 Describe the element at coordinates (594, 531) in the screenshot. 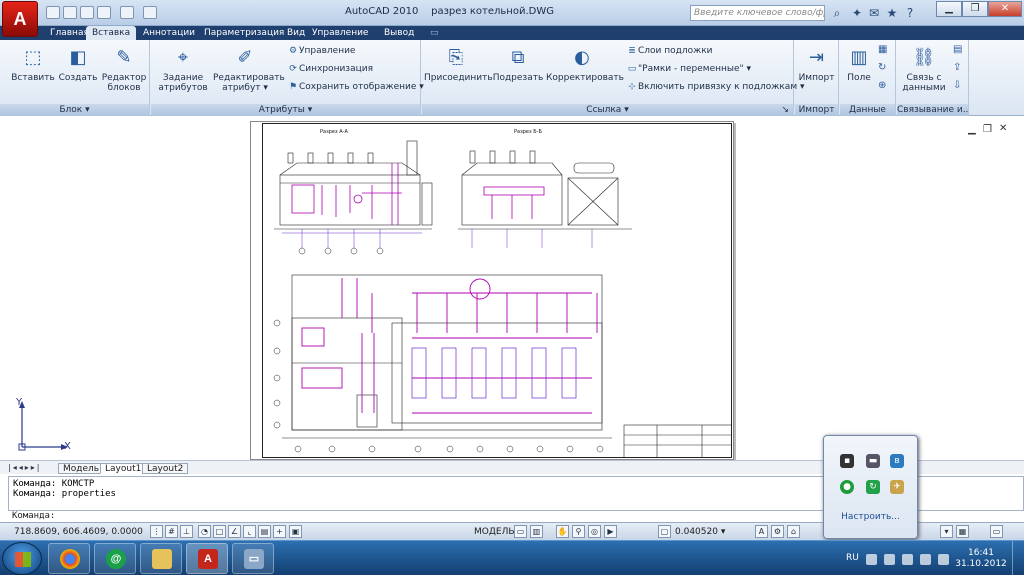

I see `steering-wheel-icon: ◎` at that location.